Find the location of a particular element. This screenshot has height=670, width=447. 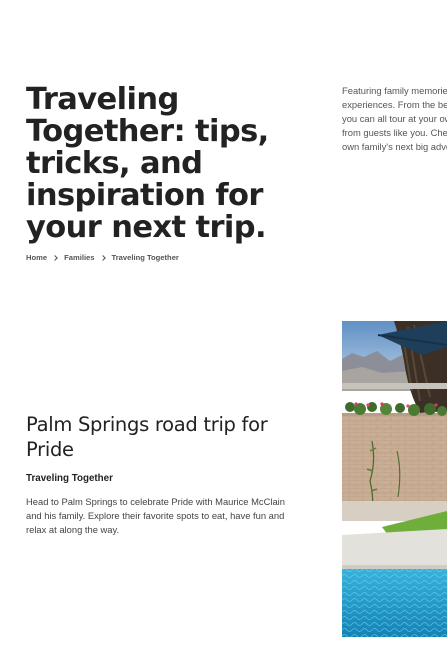

page-title-line: your next trip. is located at coordinates (146, 227).